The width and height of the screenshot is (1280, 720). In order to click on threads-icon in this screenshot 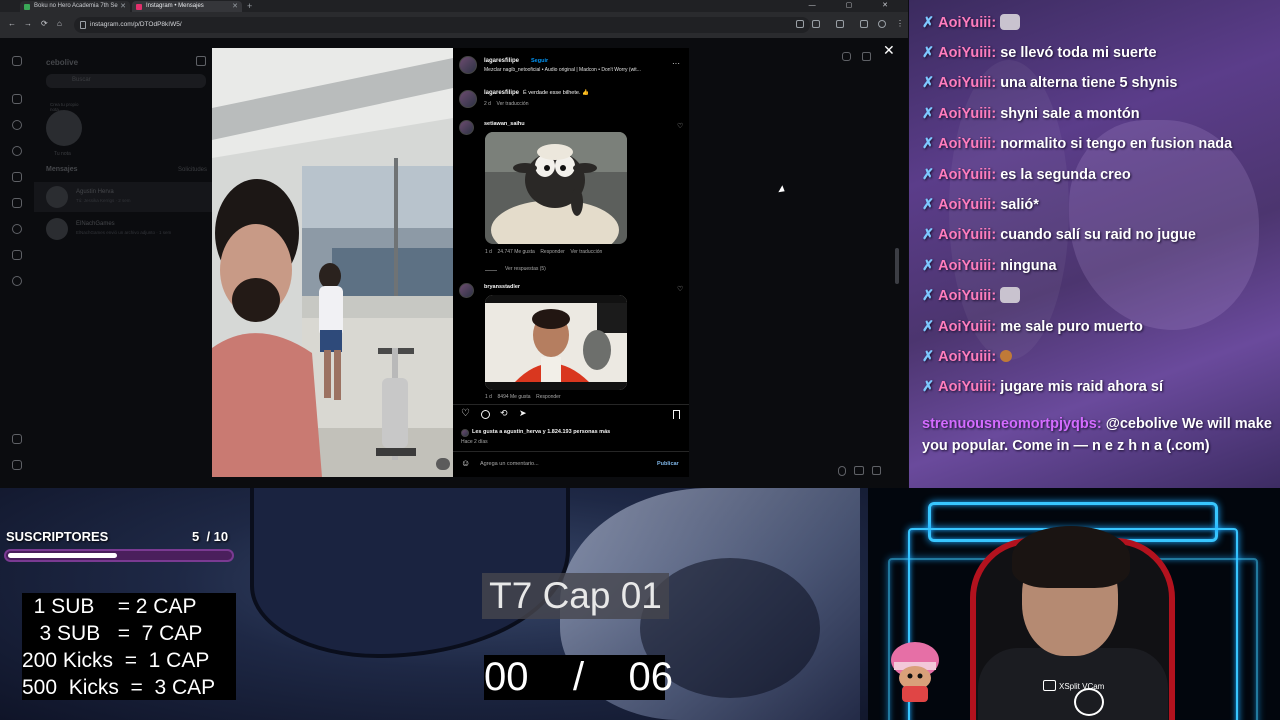, I will do `click(17, 465)`.